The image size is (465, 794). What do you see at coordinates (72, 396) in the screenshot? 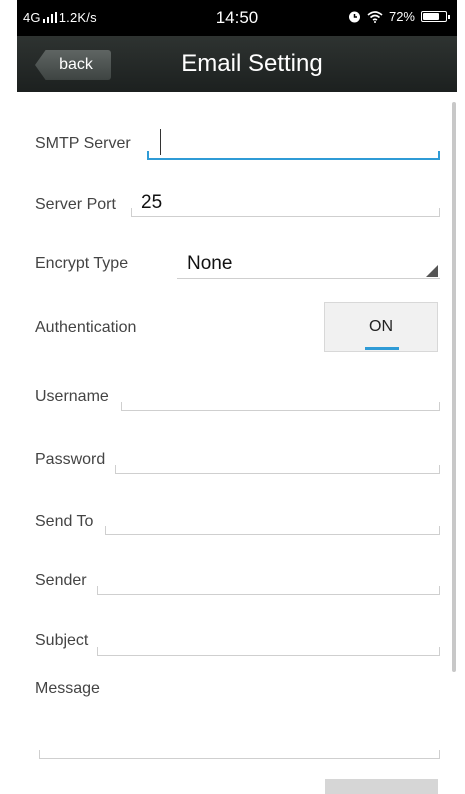
I see `username-label: Username` at bounding box center [72, 396].